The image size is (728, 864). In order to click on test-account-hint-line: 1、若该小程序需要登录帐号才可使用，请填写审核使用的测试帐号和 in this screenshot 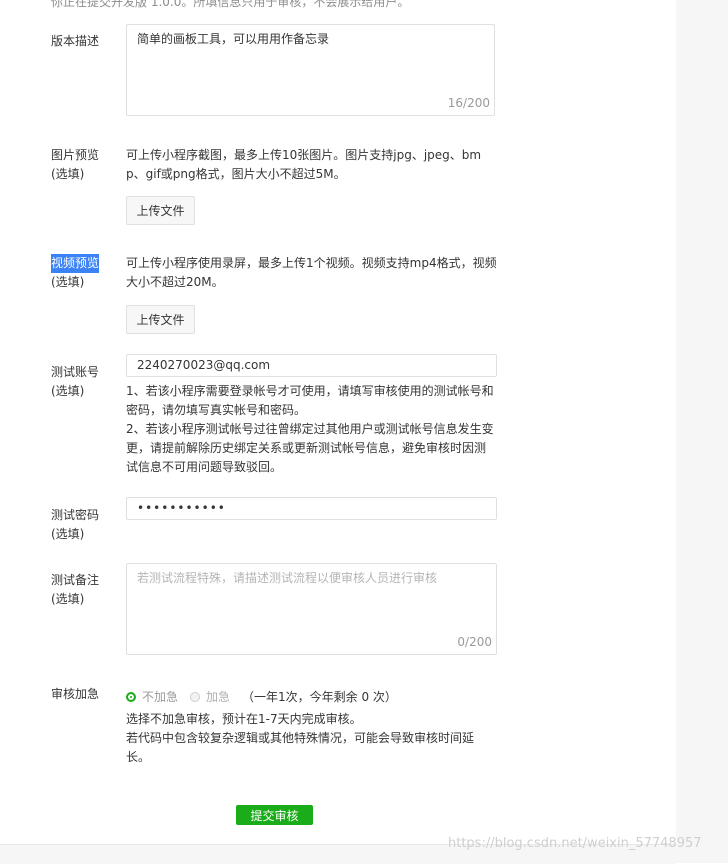, I will do `click(310, 391)`.